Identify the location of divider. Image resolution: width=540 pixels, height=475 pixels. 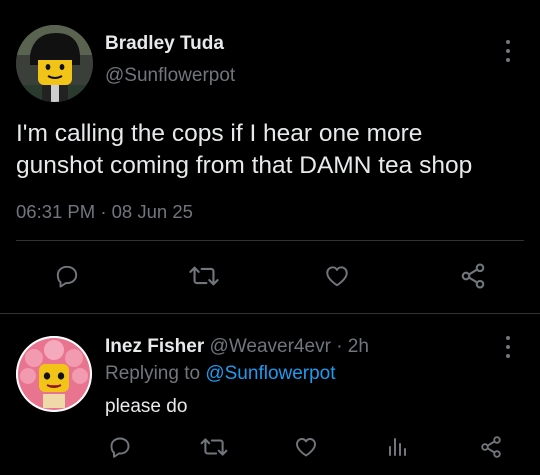
(270, 240).